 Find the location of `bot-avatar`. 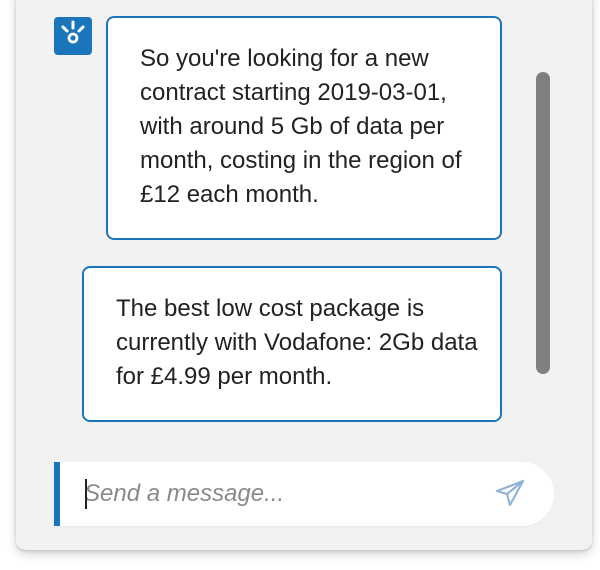

bot-avatar is located at coordinates (73, 36).